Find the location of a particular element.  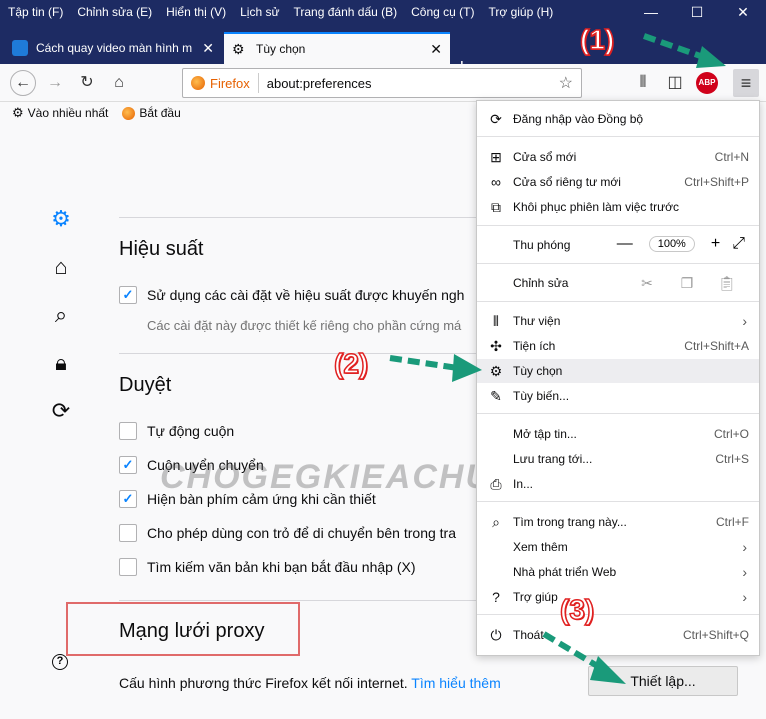

menu-tools: Công cụ (T) is located at coordinates (442, 12).